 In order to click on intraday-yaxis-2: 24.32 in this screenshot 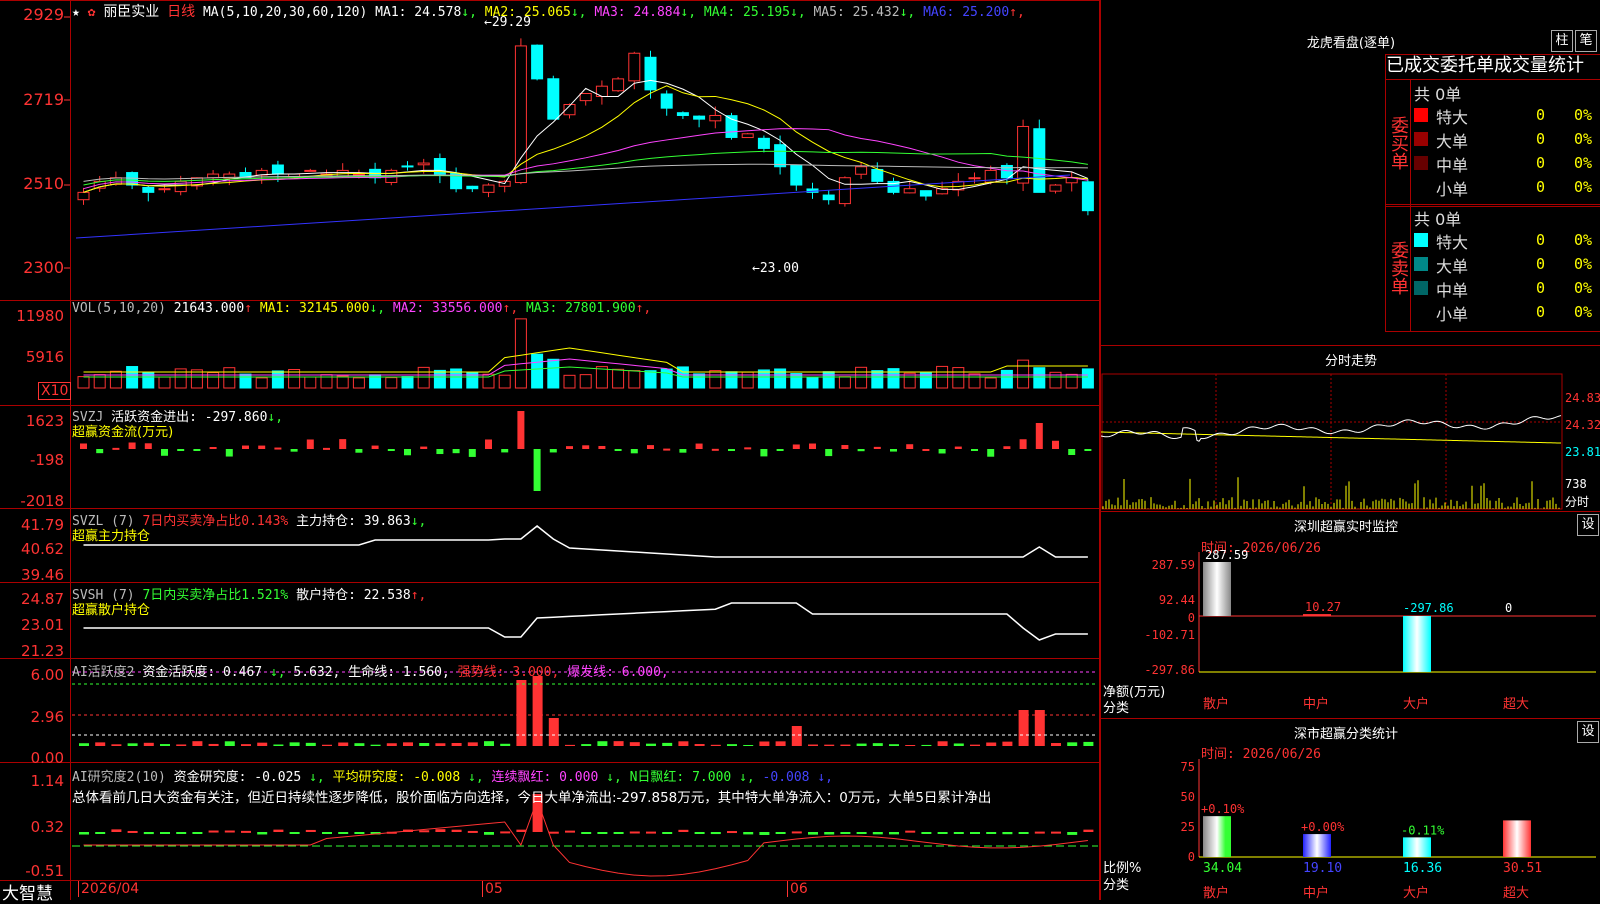, I will do `click(1582, 425)`.